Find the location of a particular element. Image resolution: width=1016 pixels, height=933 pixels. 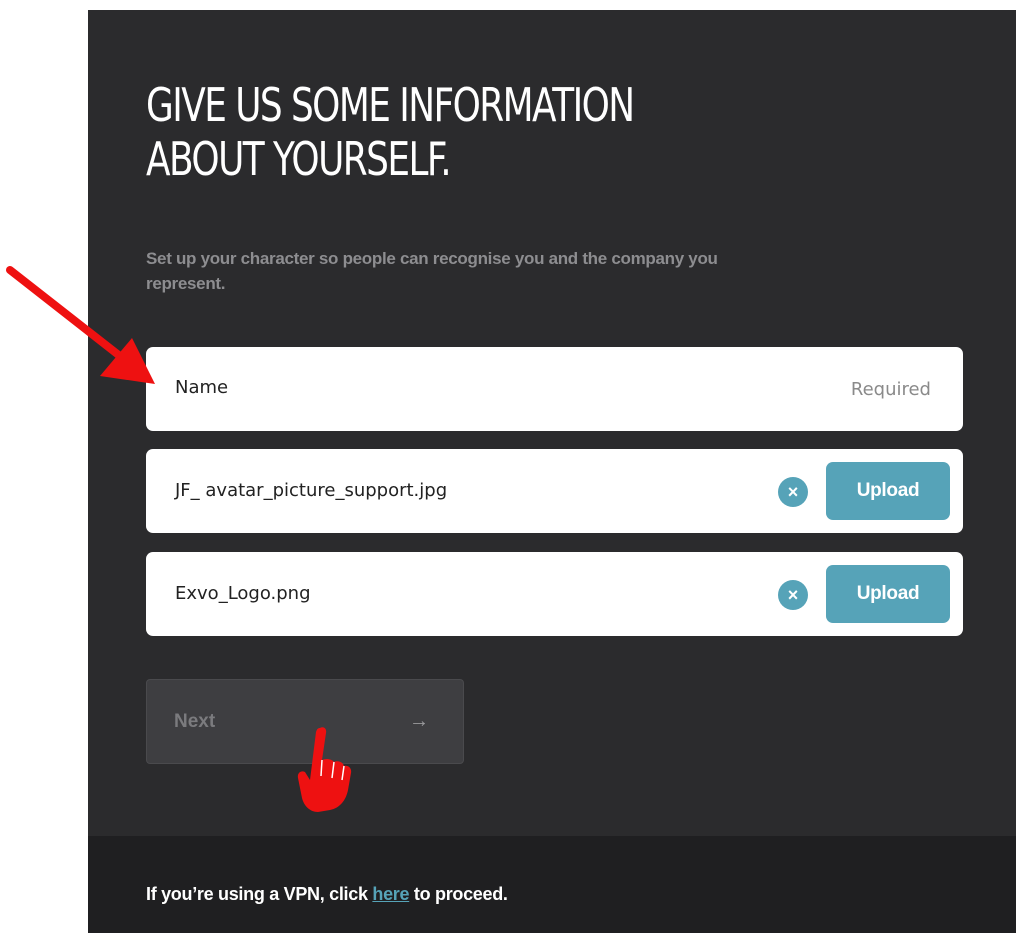

logo-clear-icon: × is located at coordinates (793, 595).